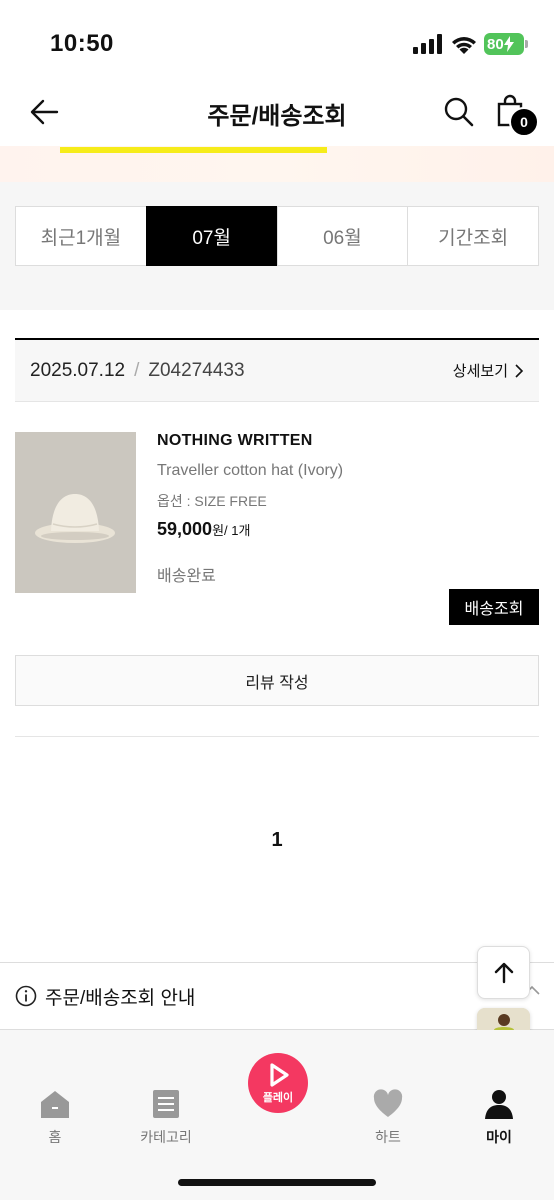  I want to click on product-brand: NOTHING WRITTEN, so click(250, 441).